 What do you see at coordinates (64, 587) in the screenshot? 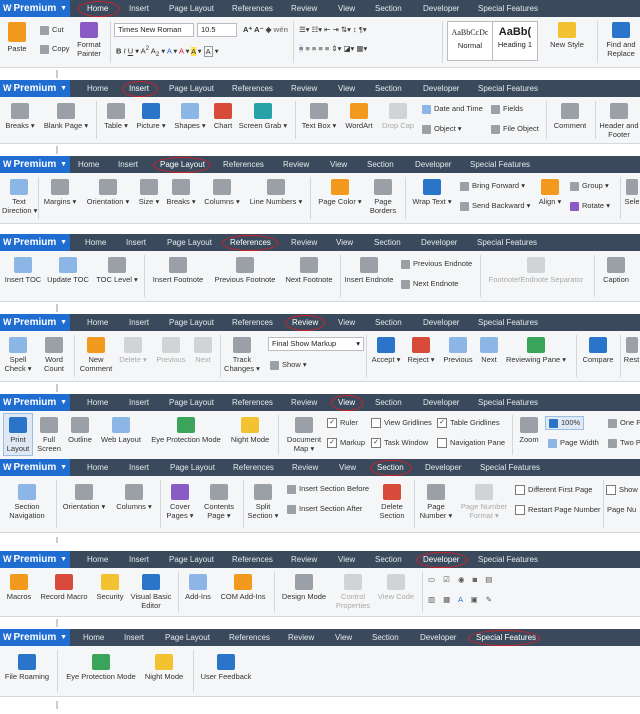
I see `record-macro-button: Record Macro` at bounding box center [64, 587].